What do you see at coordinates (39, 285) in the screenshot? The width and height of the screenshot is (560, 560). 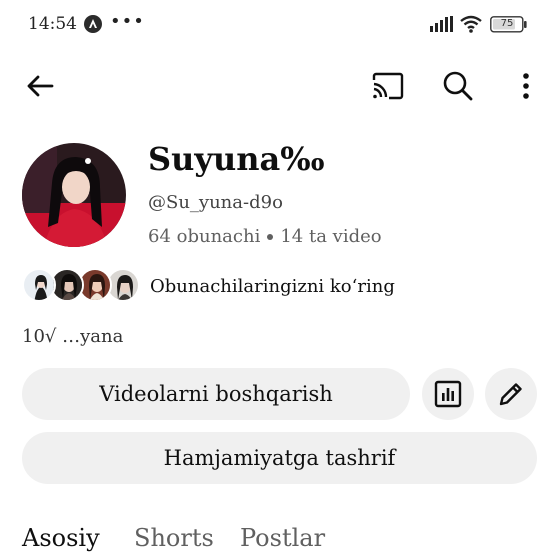 I see `subscriber-avatar` at bounding box center [39, 285].